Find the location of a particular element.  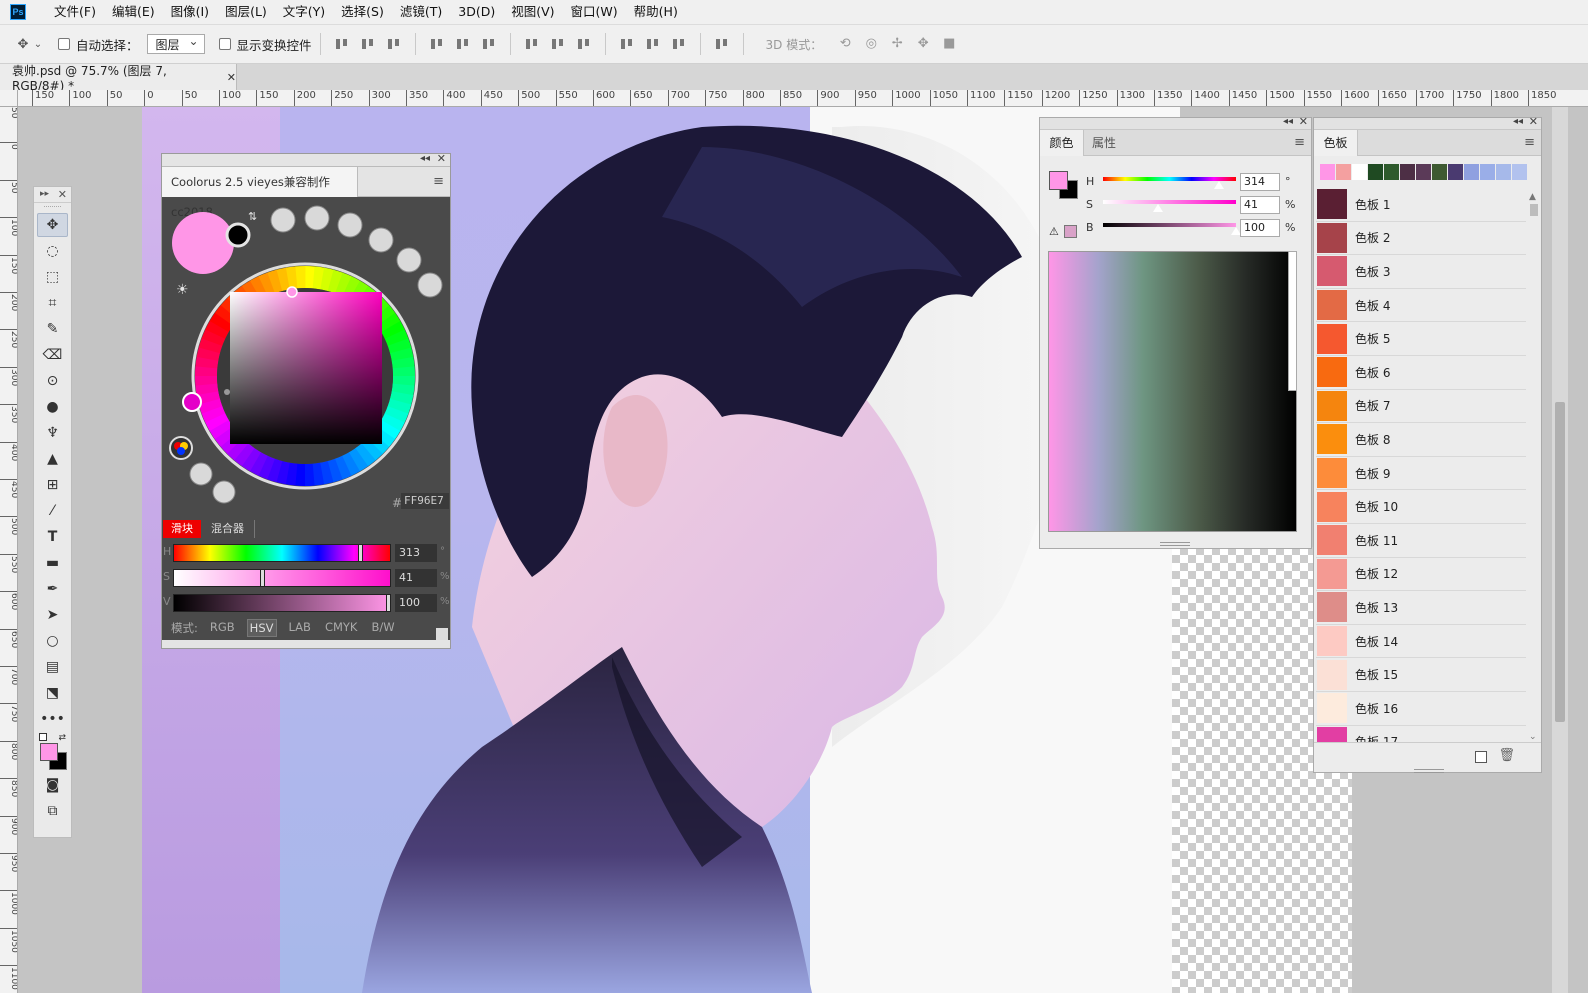

note-tool-icon: ▤ is located at coordinates (52, 667).